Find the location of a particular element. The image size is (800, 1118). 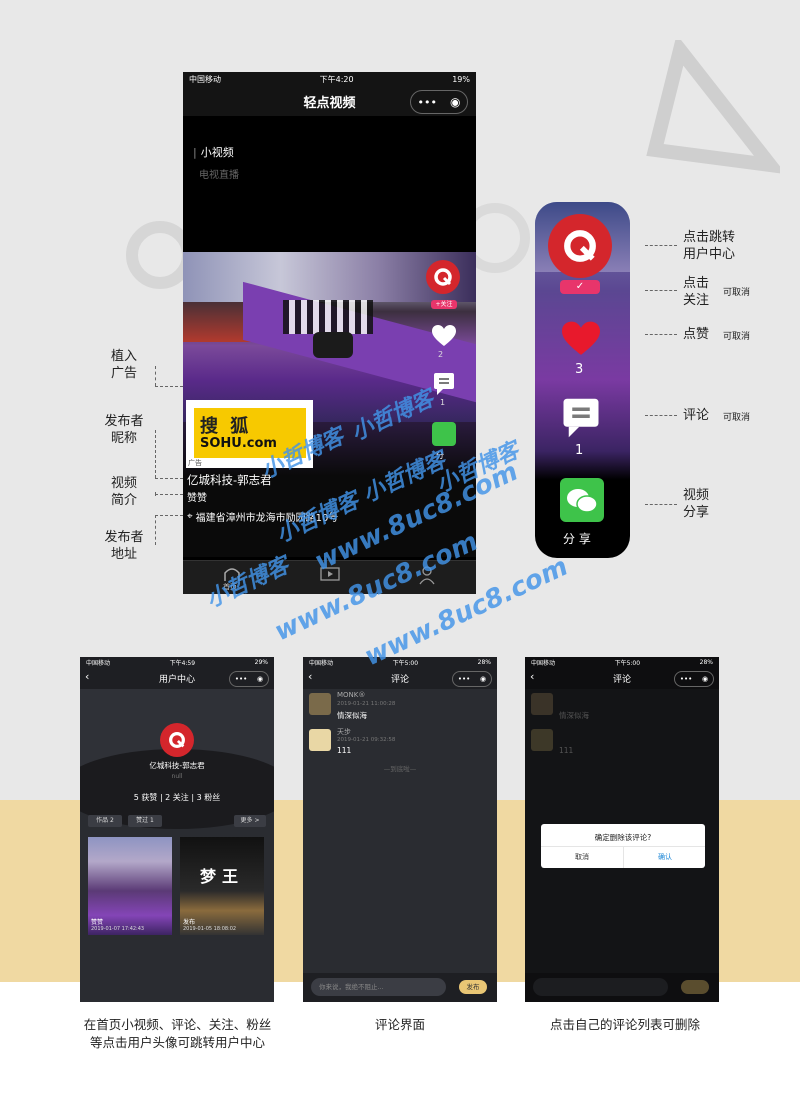

zoom-like-count: 3 is located at coordinates (579, 369).